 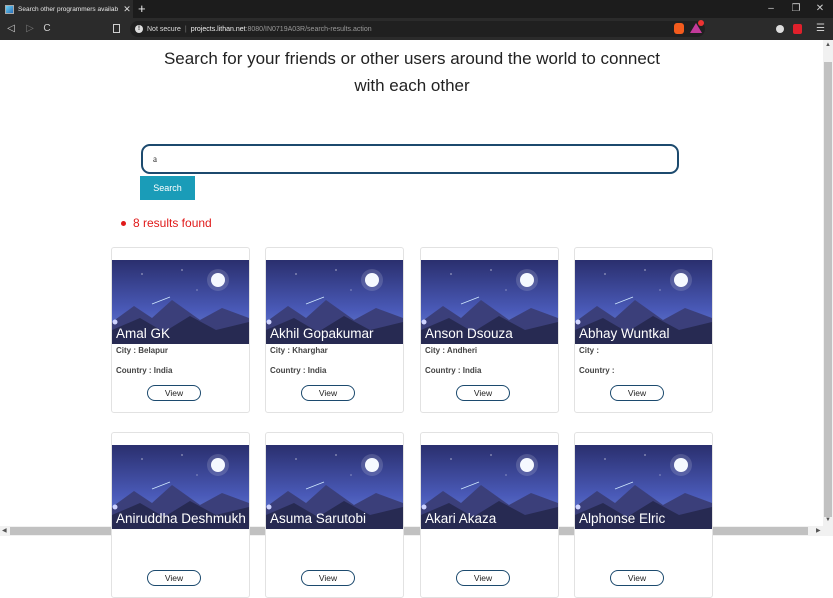 I want to click on user-name: Anson Dsouza, so click(x=469, y=333).